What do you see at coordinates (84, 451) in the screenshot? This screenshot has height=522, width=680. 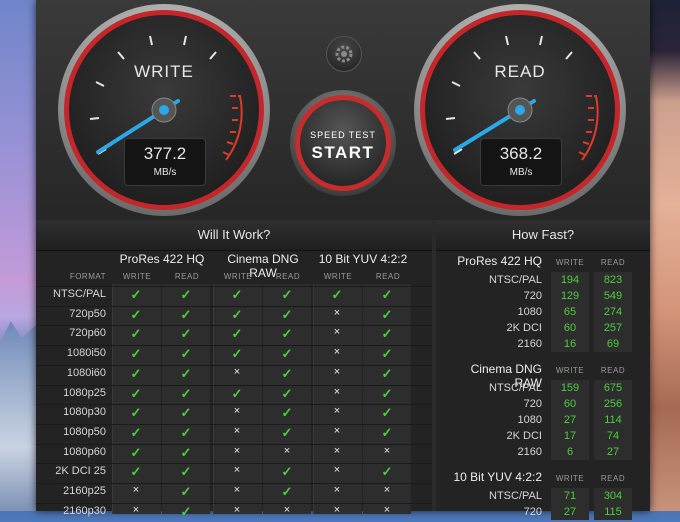 I see `format-label: 1080p60` at bounding box center [84, 451].